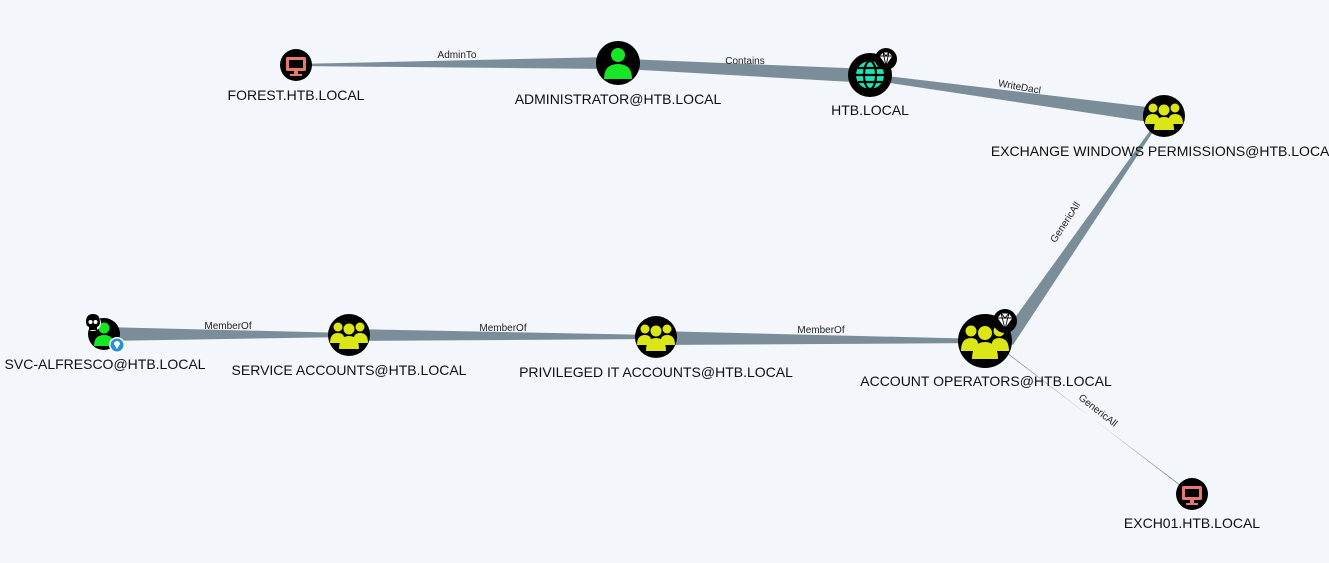  Describe the element at coordinates (1192, 523) in the screenshot. I see `node-label-exch01: EXCH01.HTB.LOCAL` at that location.